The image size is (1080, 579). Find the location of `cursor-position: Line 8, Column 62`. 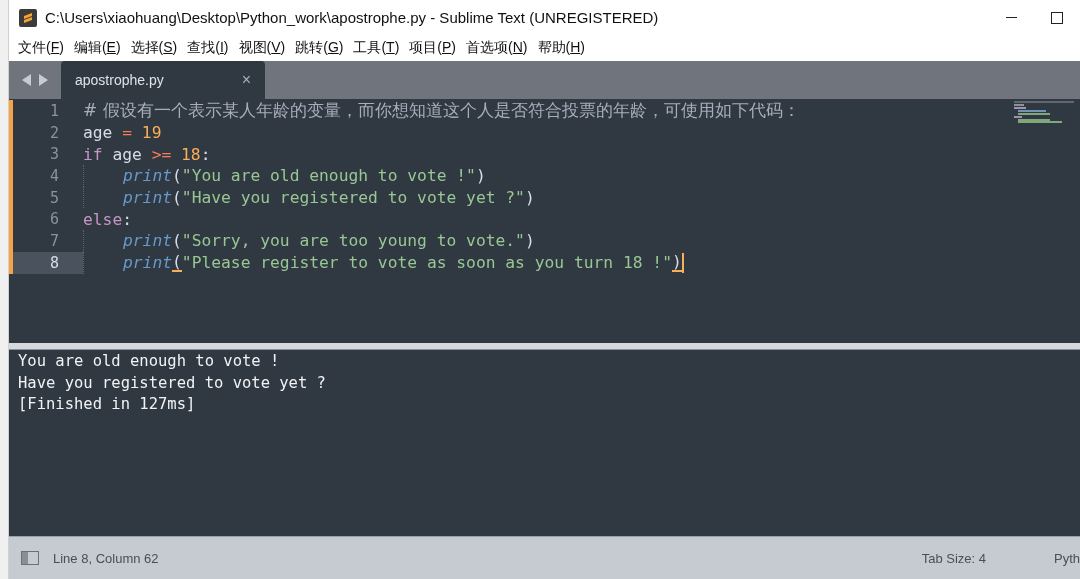

cursor-position: Line 8, Column 62 is located at coordinates (106, 558).